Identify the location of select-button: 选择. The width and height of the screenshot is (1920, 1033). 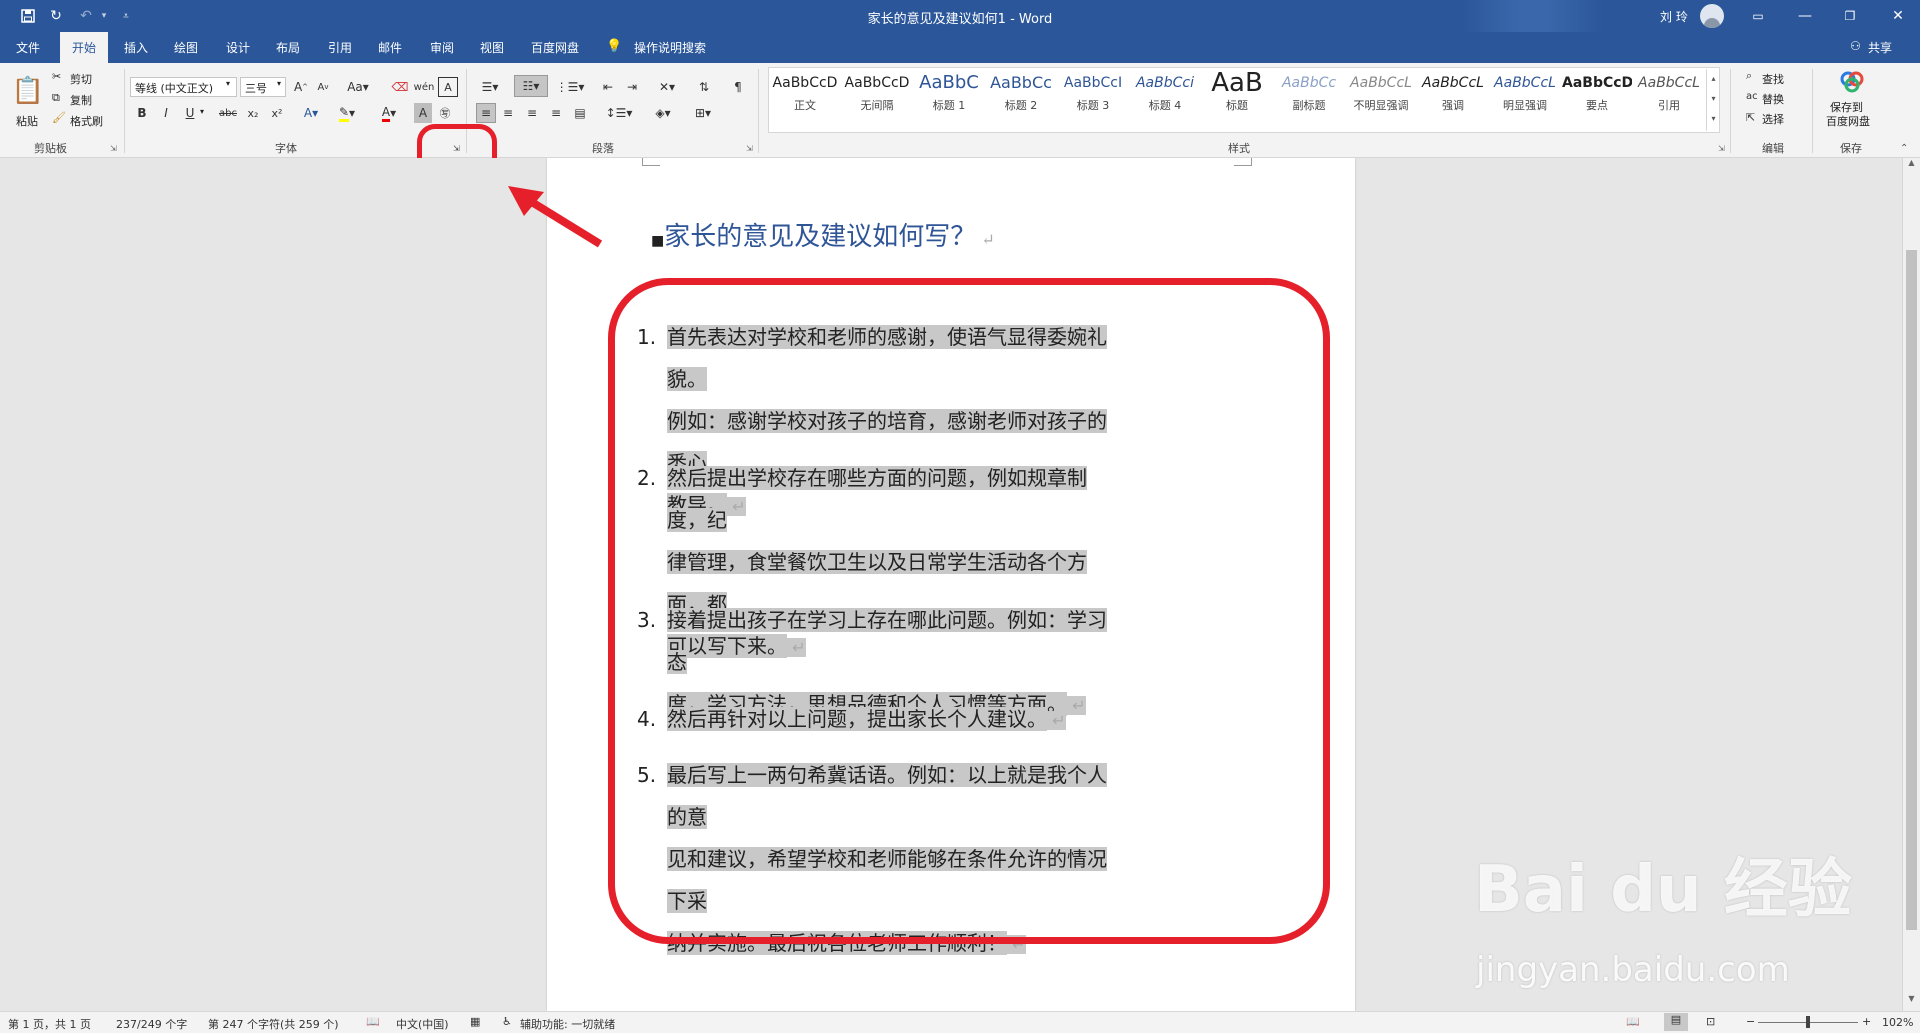
(1773, 119).